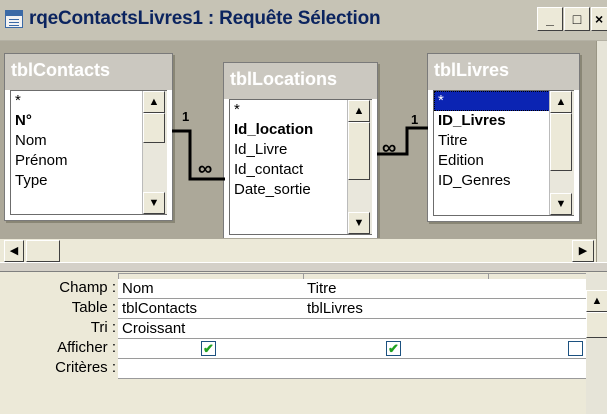  Describe the element at coordinates (601, 151) in the screenshot. I see `diagram-vertical-scrollbar` at that location.